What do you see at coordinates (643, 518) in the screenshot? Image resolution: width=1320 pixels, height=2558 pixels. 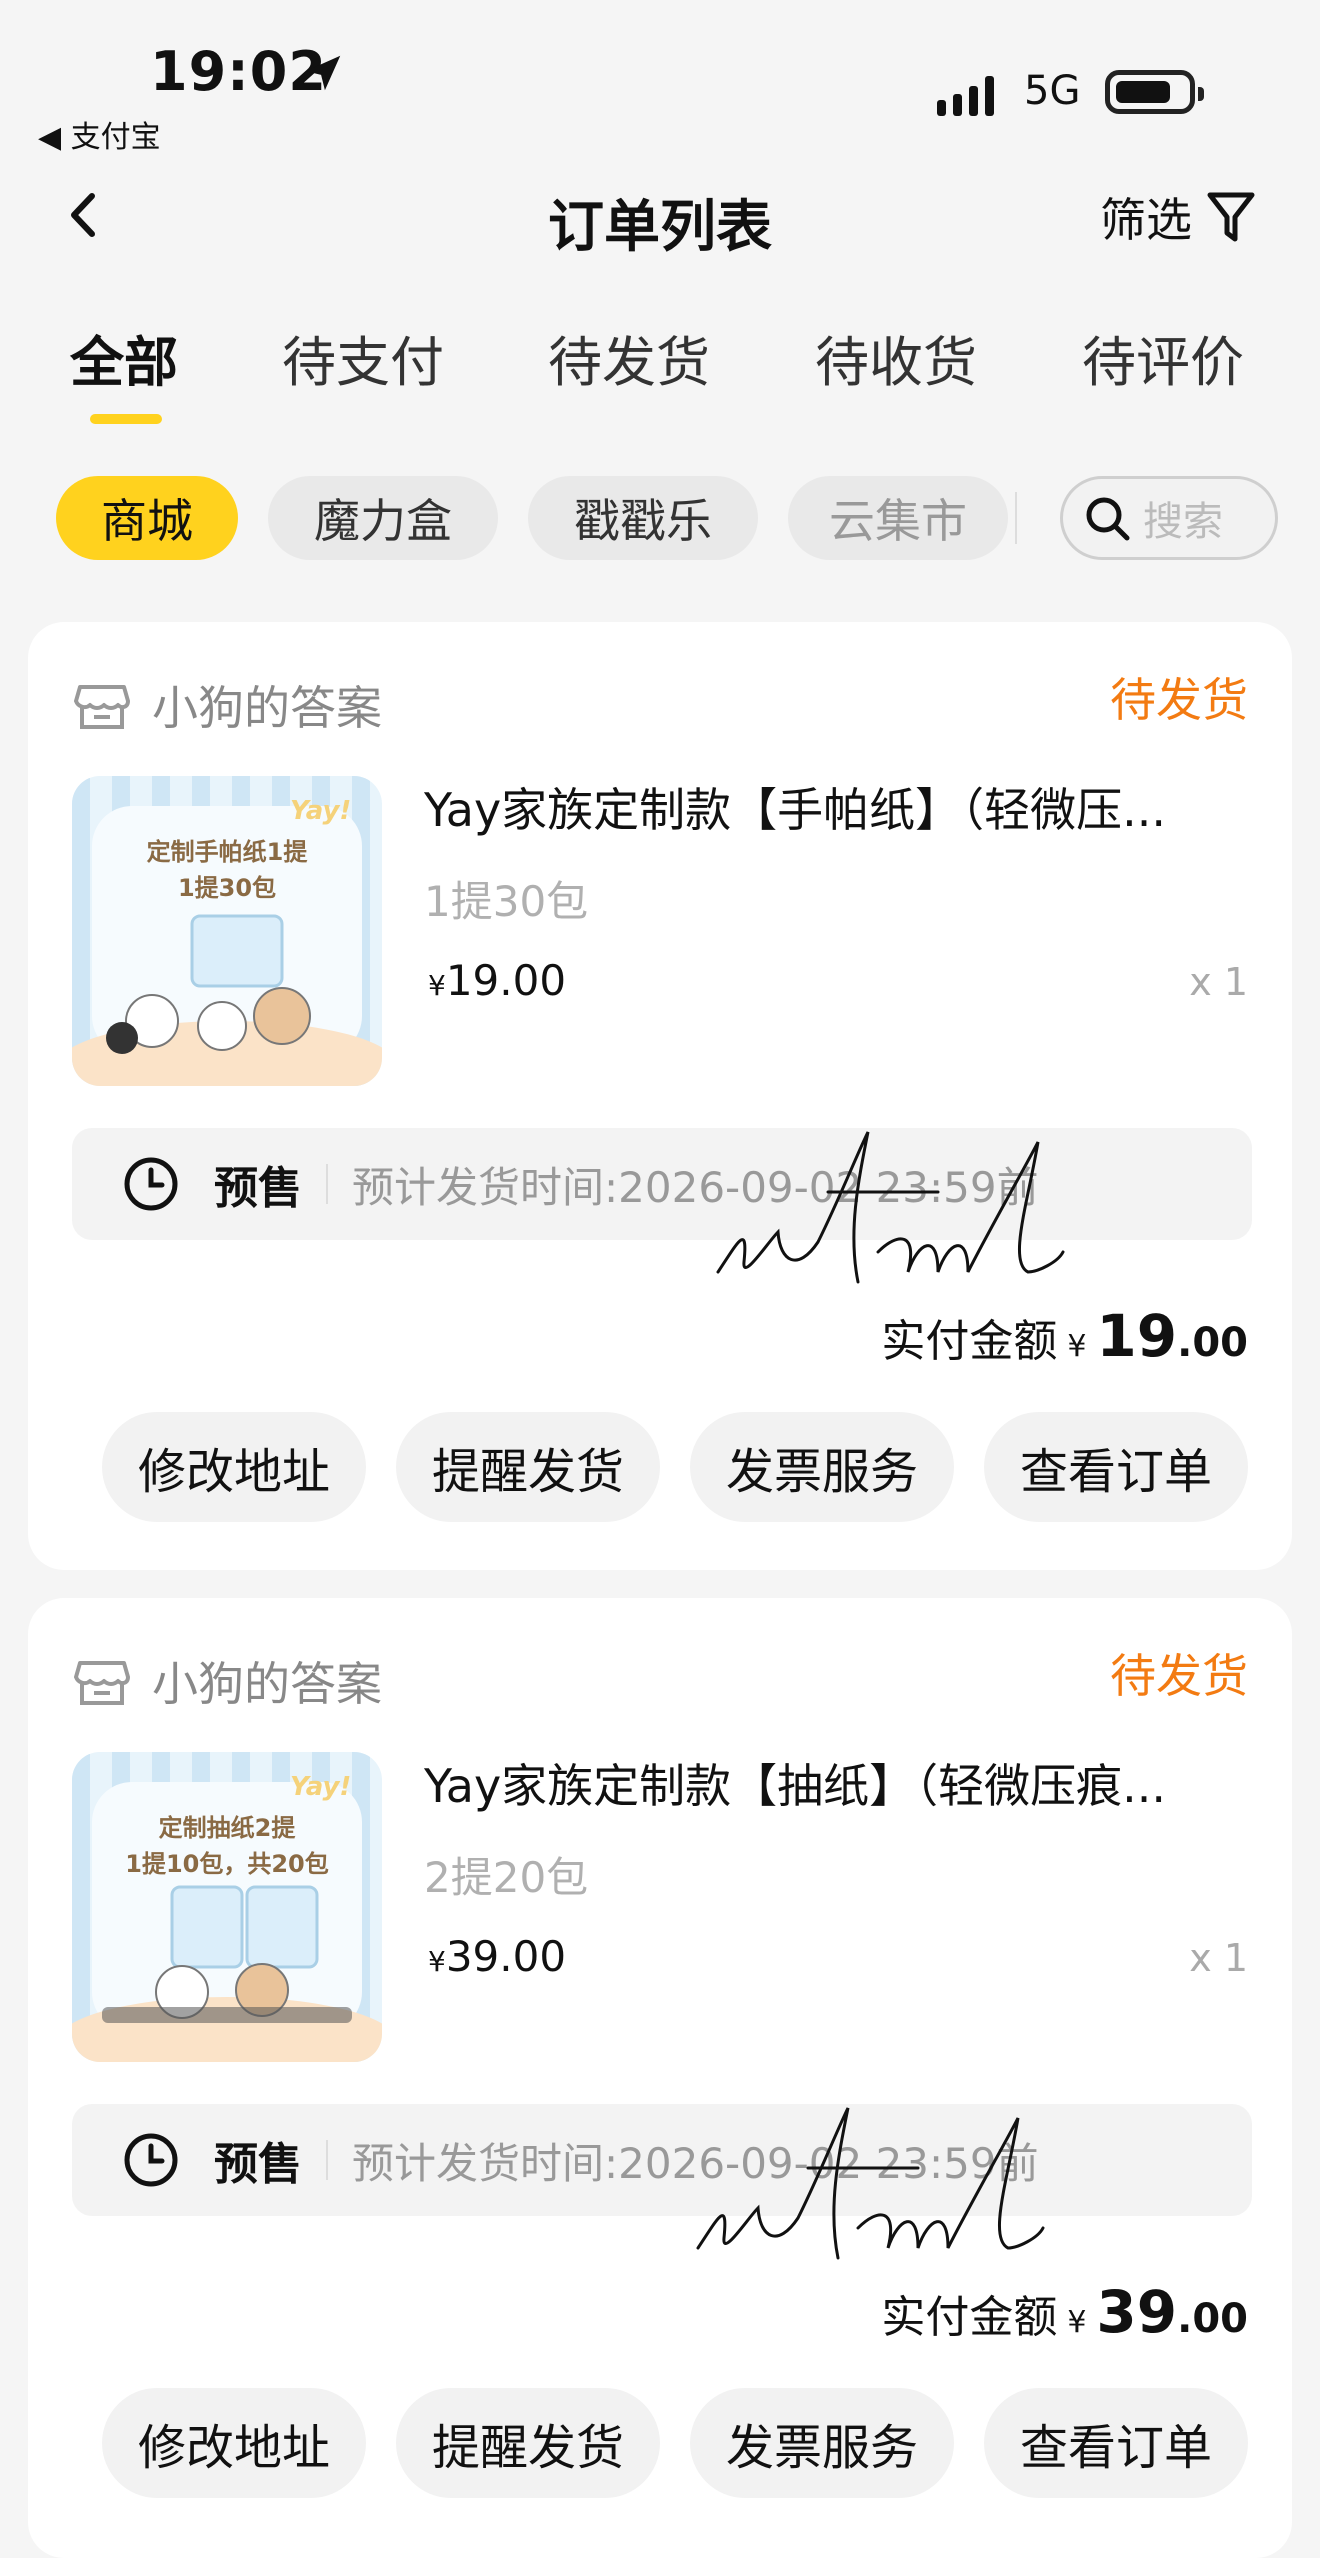 I see `chip-poke: 戳戳乐` at bounding box center [643, 518].